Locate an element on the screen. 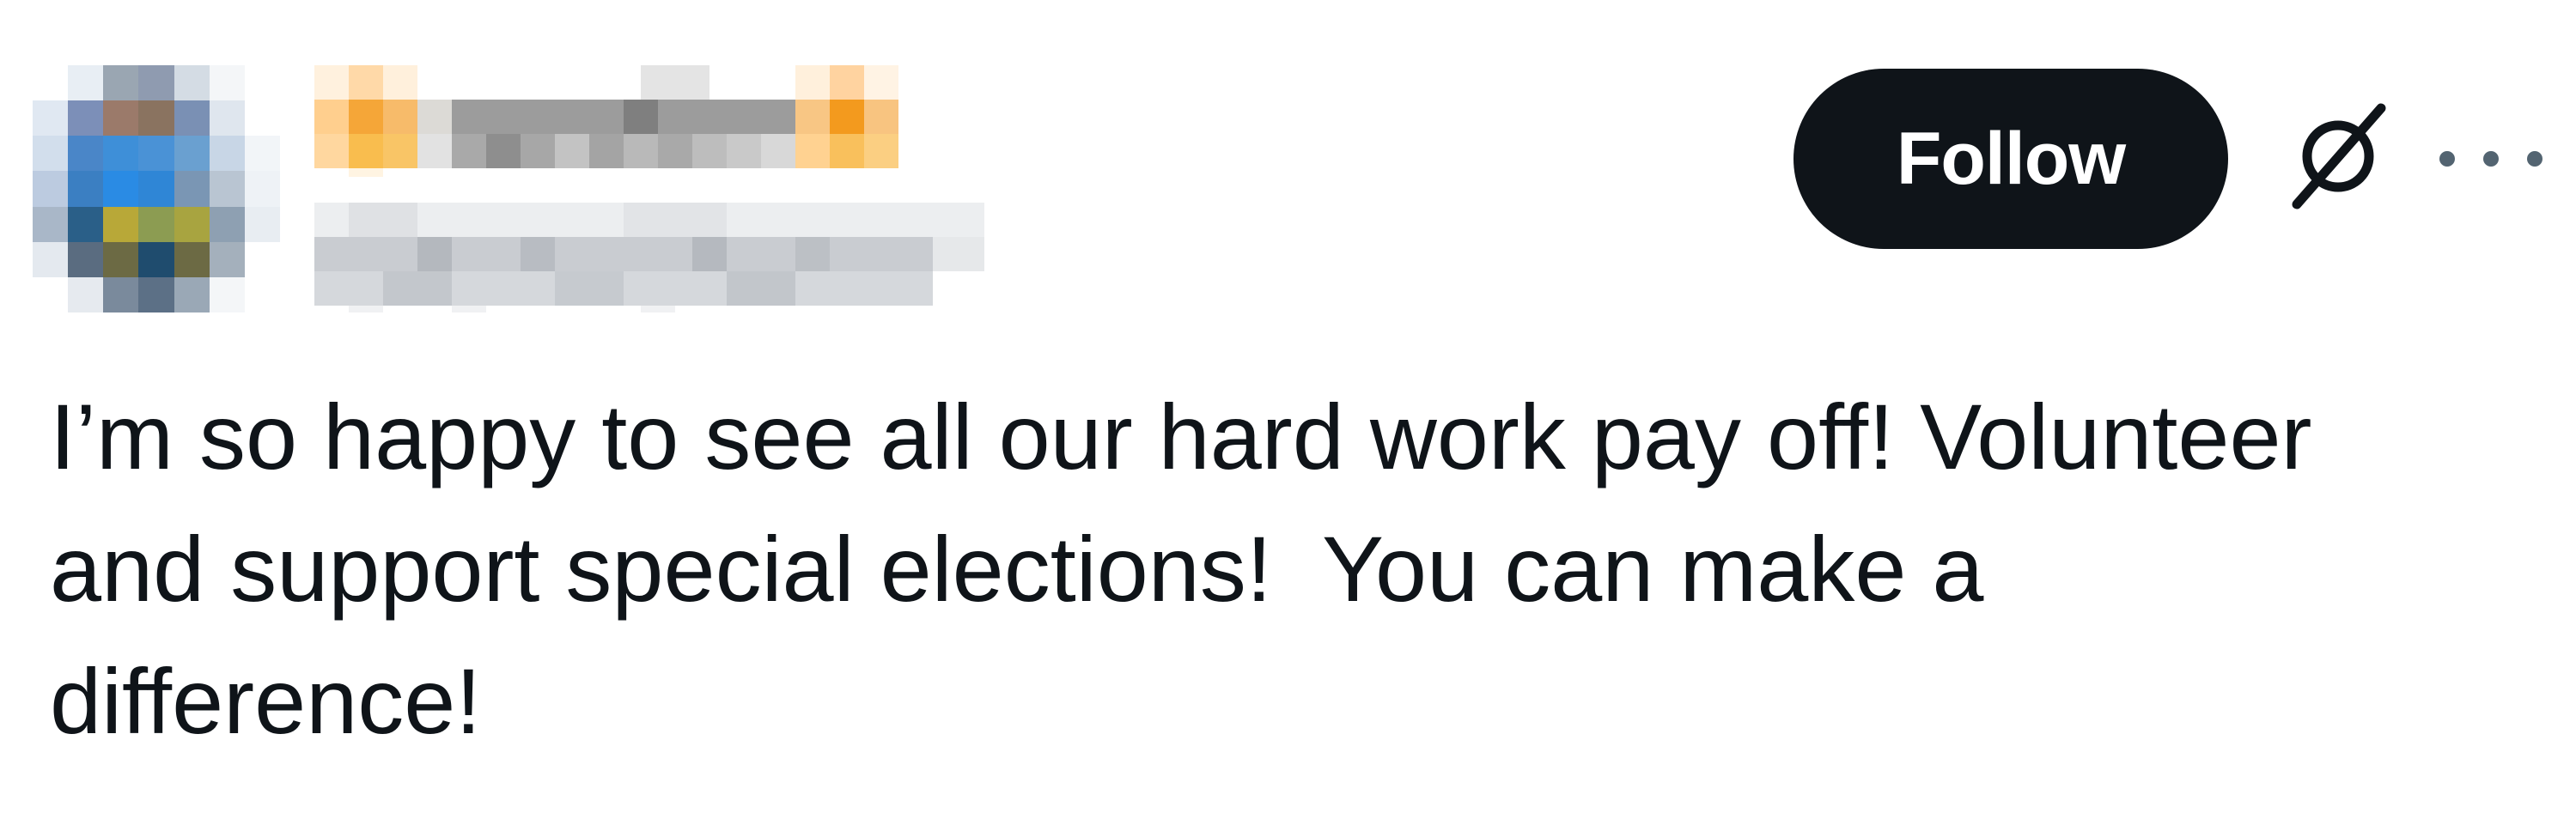  grok-icon is located at coordinates (2340, 157).